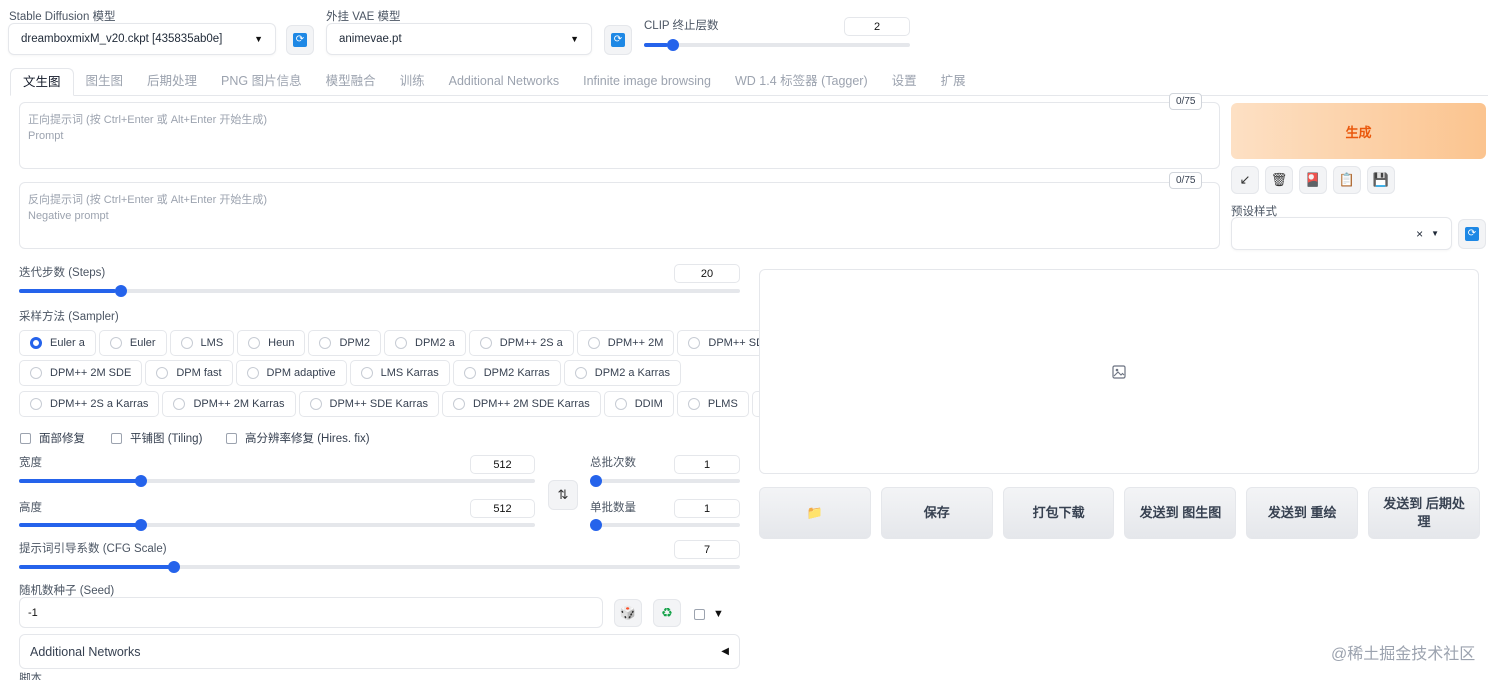 Image resolution: width=1512 pixels, height=680 pixels. I want to click on zip-download-button: 打包下载, so click(1058, 513).